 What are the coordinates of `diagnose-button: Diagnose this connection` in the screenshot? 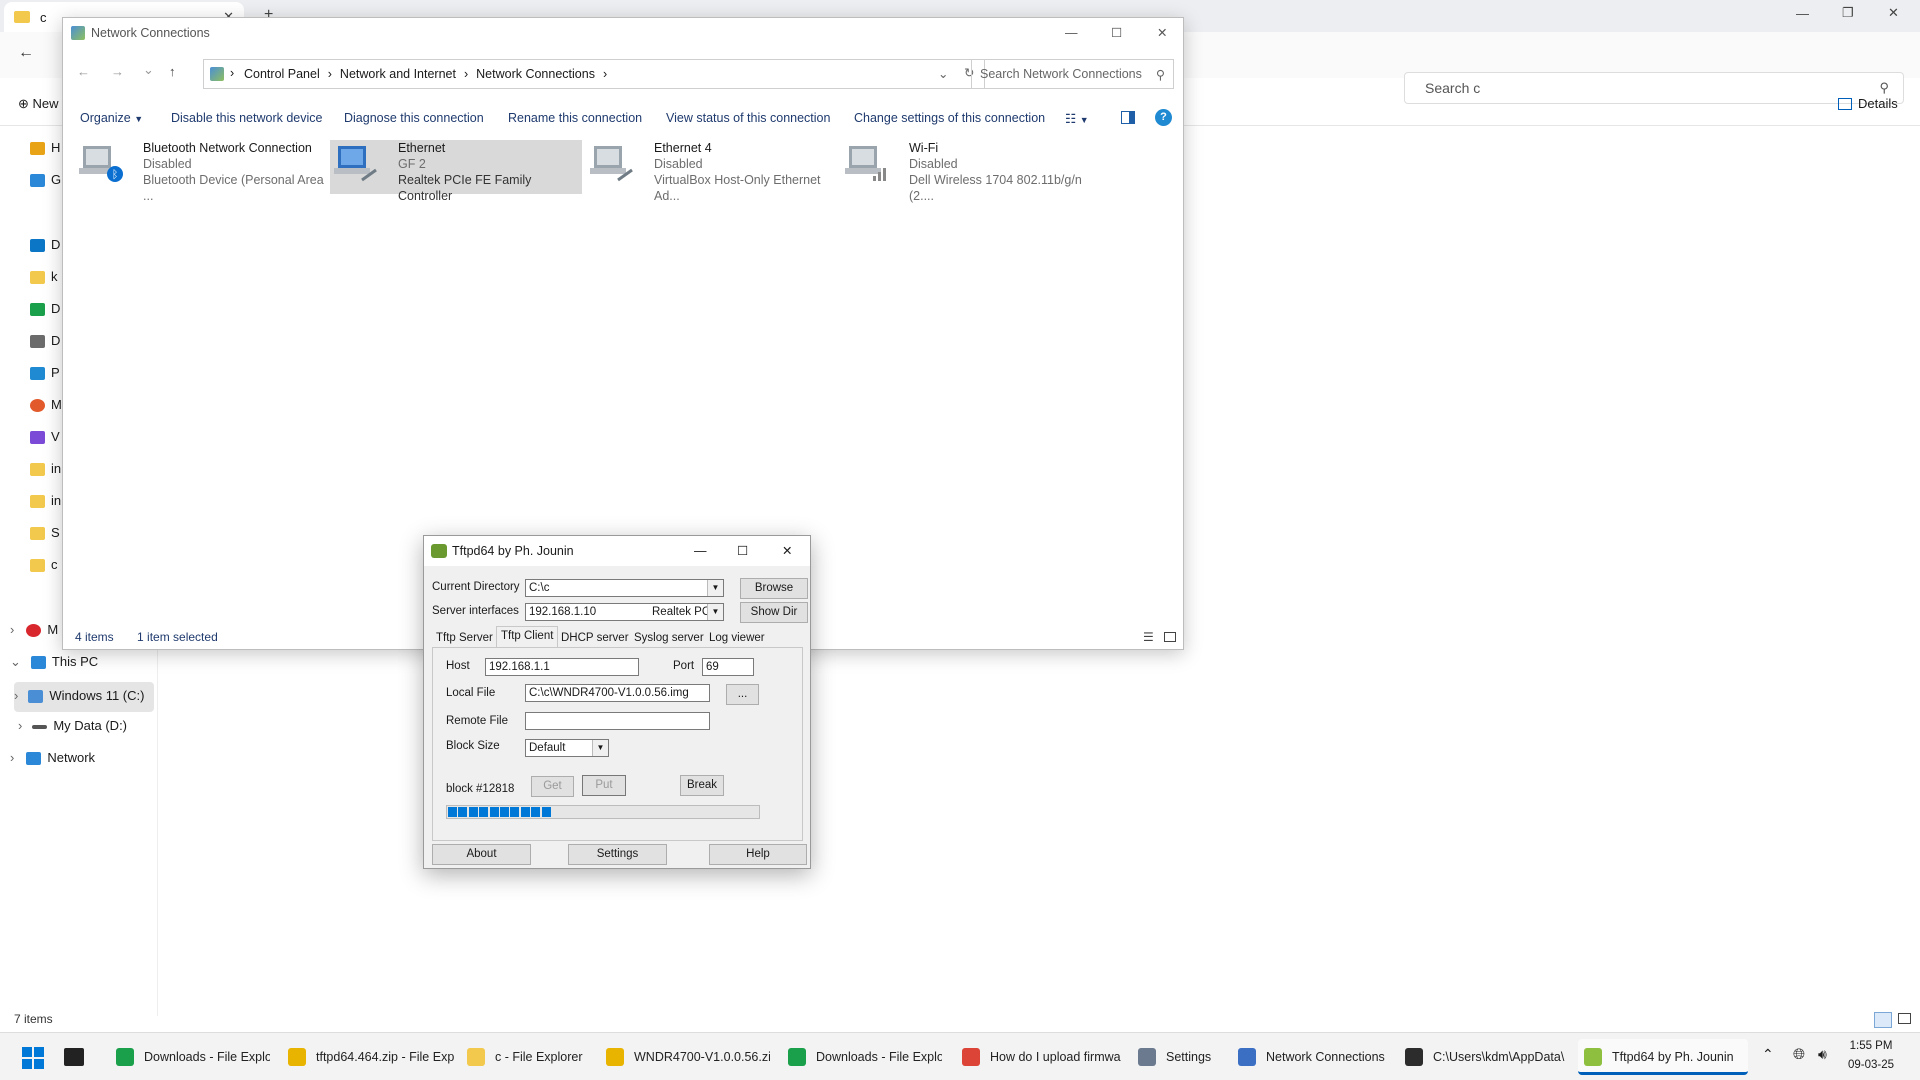 It's located at (414, 118).